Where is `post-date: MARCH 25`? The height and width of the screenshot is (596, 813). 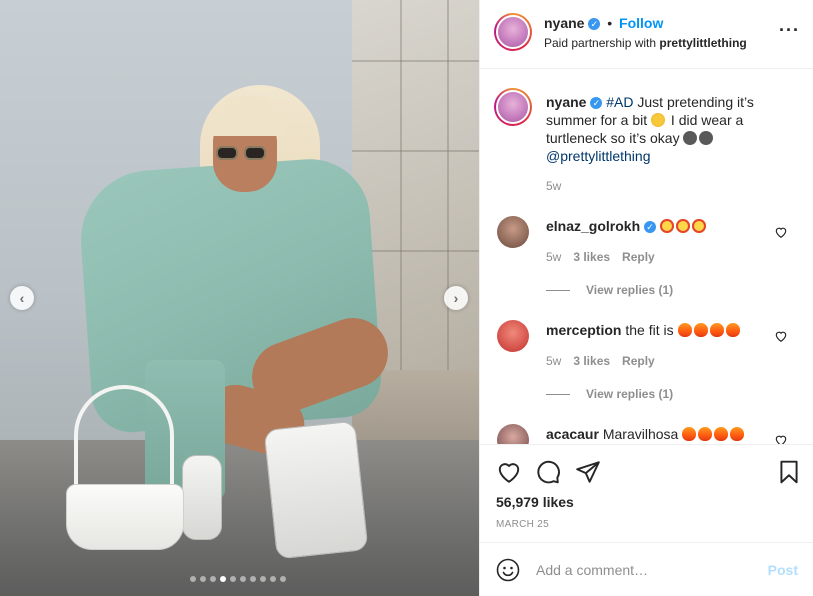 post-date: MARCH 25 is located at coordinates (522, 524).